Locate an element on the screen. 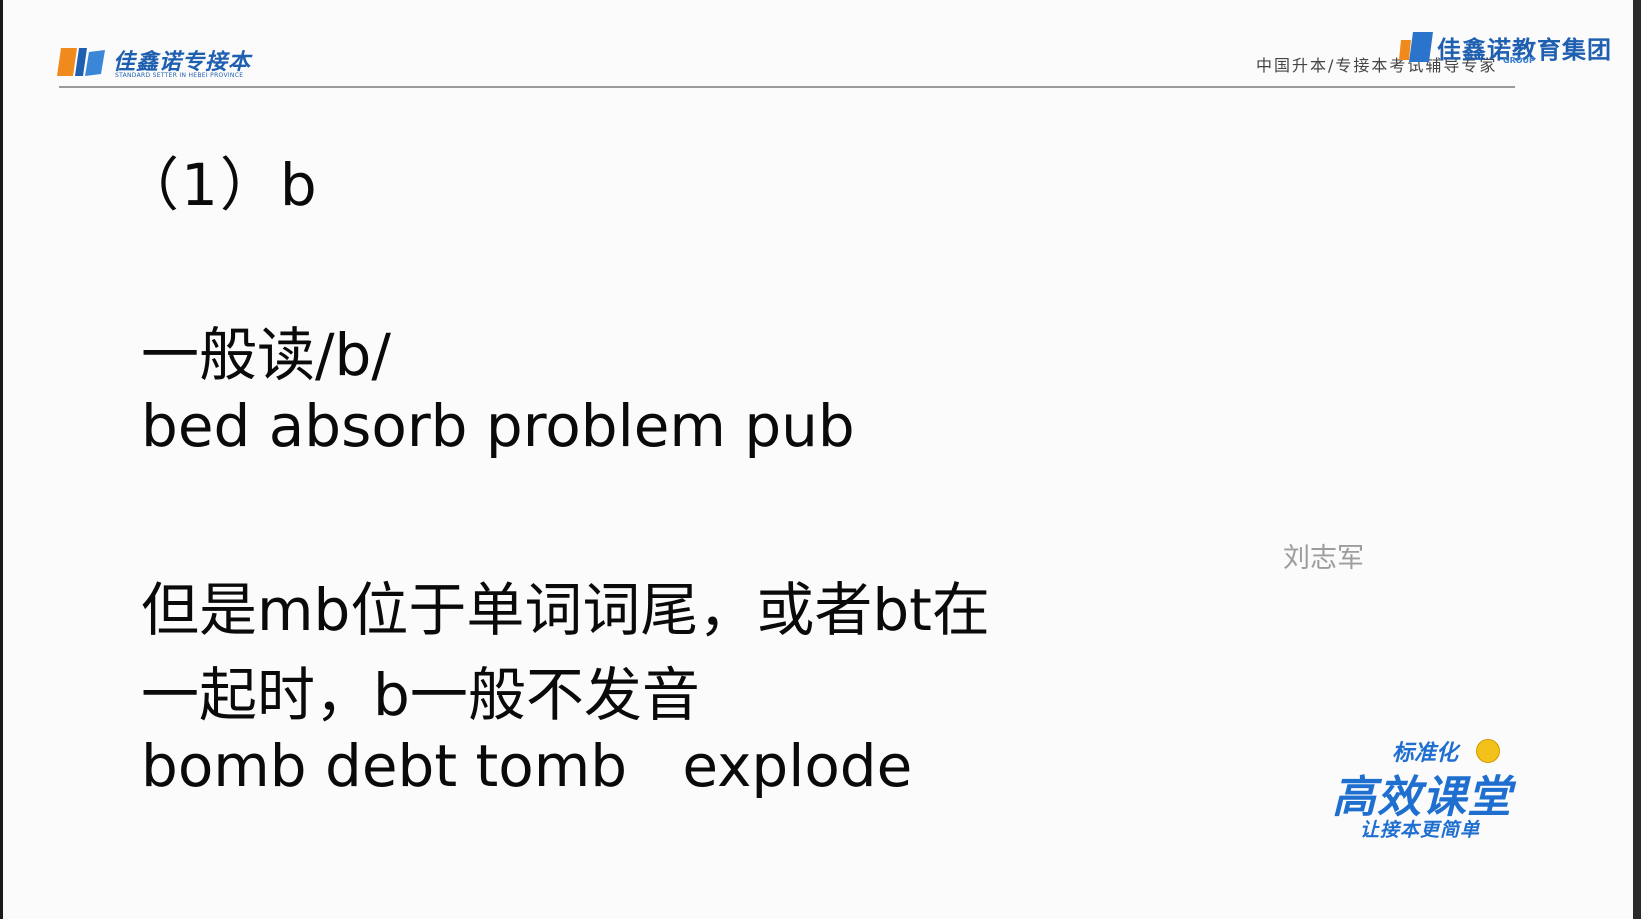 Image resolution: width=1641 pixels, height=919 pixels. content-line: 但是mb位于单词词尾，或者bt在 is located at coordinates (565, 610).